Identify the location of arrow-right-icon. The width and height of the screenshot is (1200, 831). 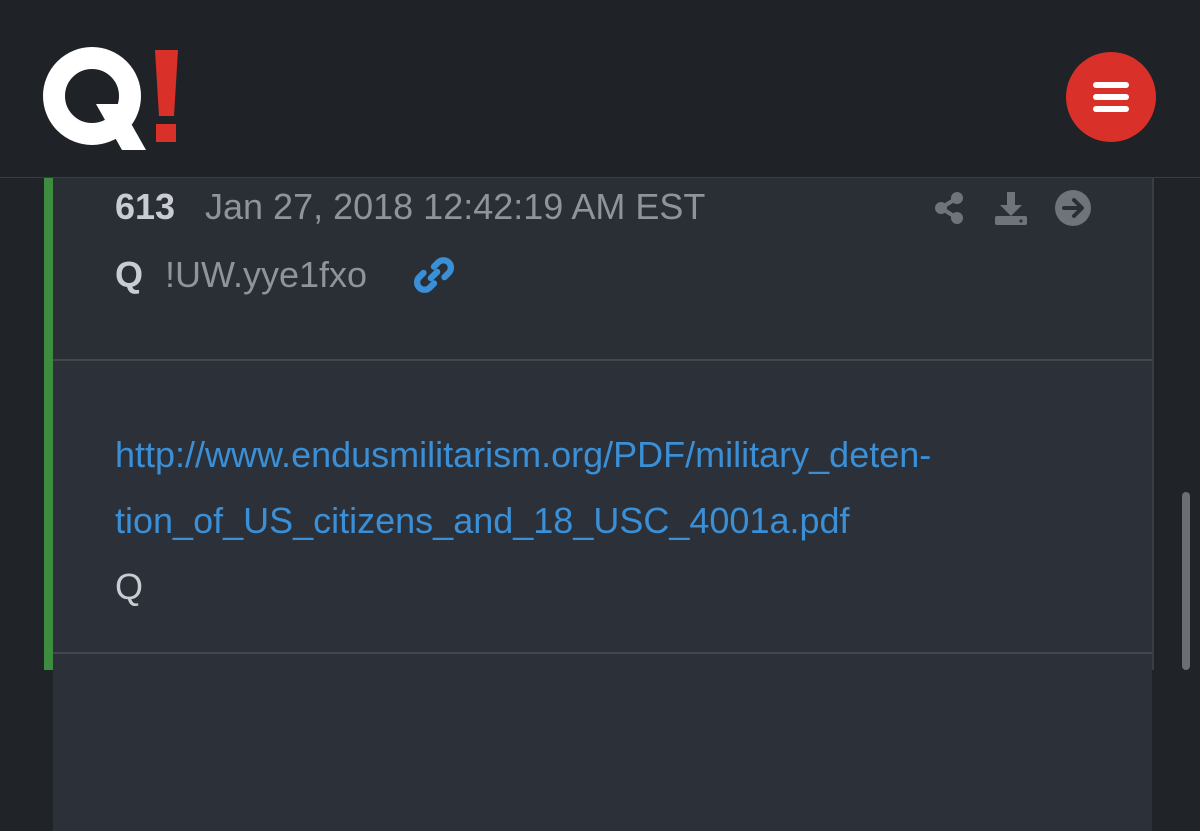
(1073, 208).